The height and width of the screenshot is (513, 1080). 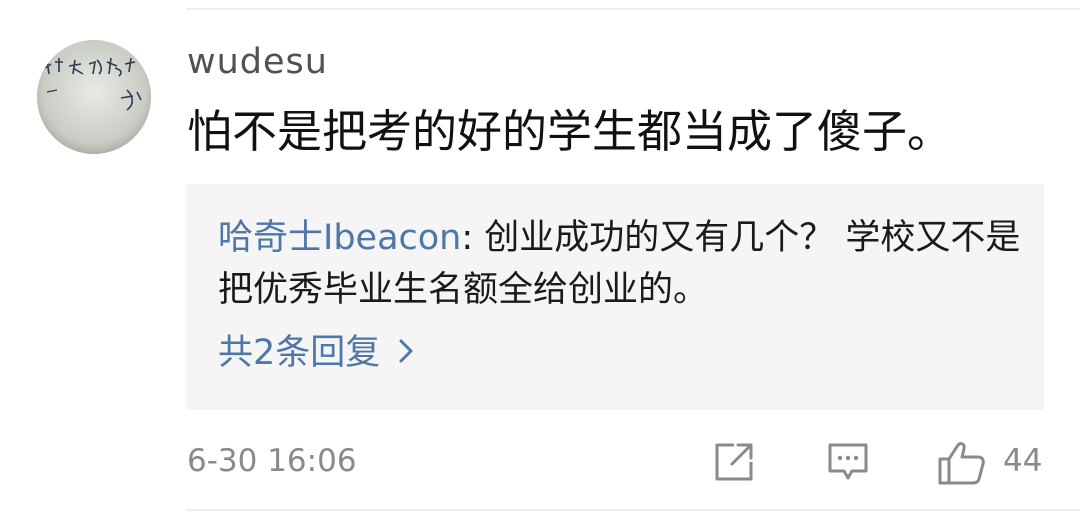 I want to click on like-count: 44, so click(x=1023, y=461).